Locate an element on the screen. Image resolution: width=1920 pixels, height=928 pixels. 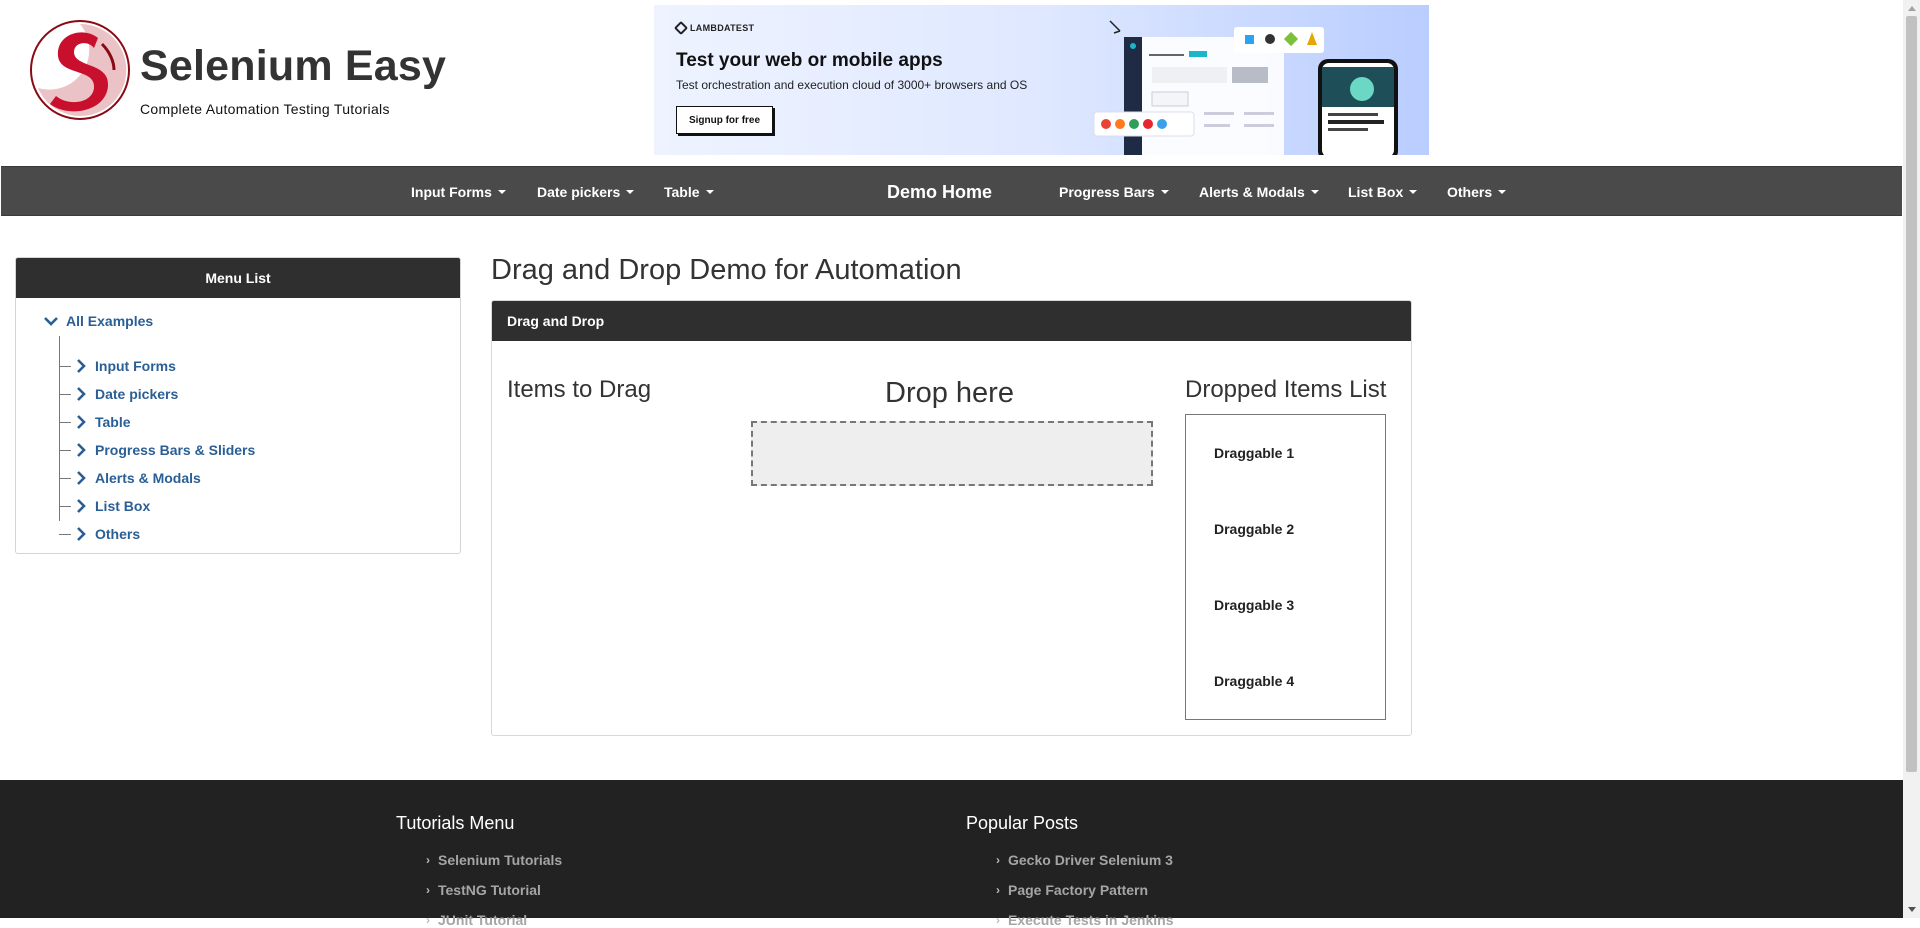
items-to-drag-heading: Items to Drag is located at coordinates (579, 389).